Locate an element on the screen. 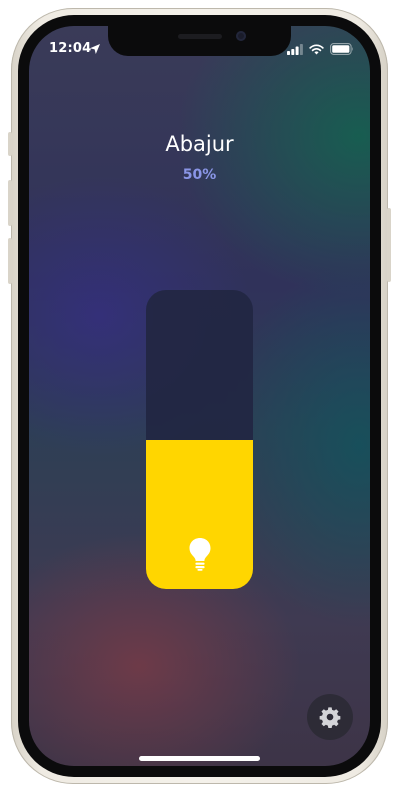 This screenshot has height=792, width=400. notch is located at coordinates (199, 41).